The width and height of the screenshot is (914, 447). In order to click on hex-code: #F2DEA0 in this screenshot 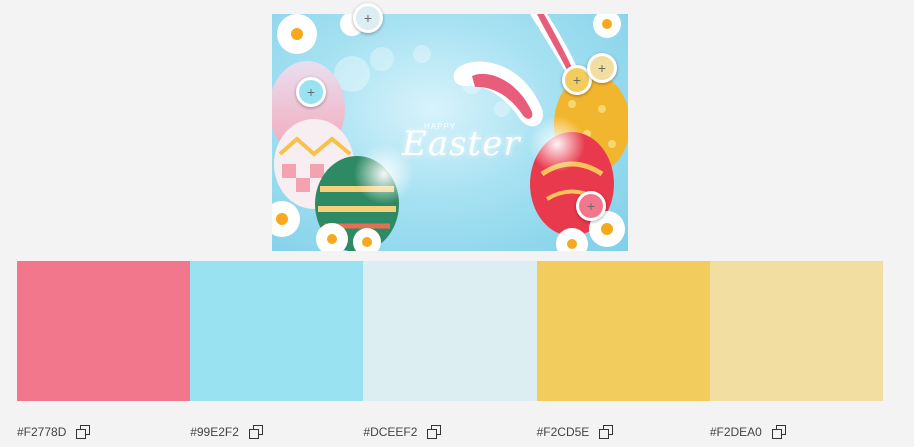, I will do `click(735, 432)`.